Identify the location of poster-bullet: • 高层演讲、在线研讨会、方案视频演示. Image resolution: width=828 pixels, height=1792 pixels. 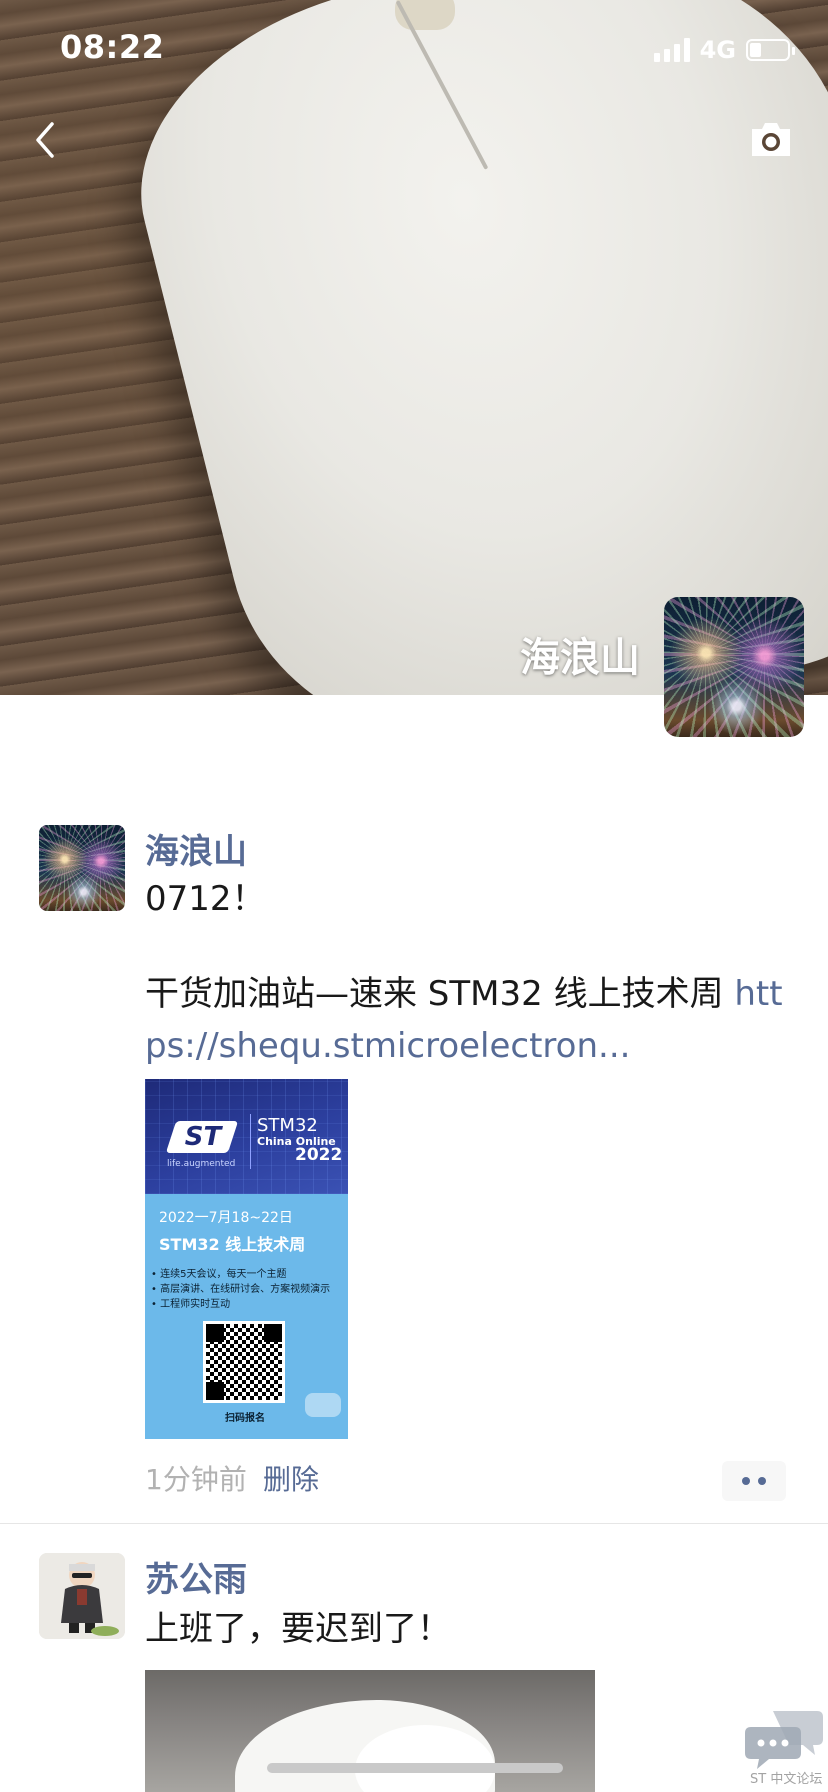
(241, 1289).